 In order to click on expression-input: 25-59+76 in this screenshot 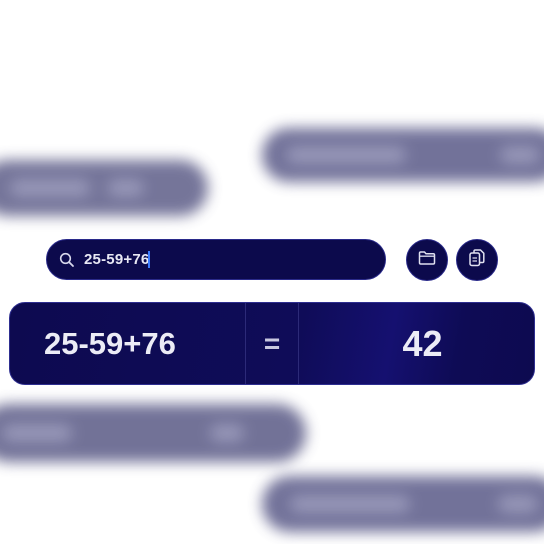, I will do `click(117, 260)`.